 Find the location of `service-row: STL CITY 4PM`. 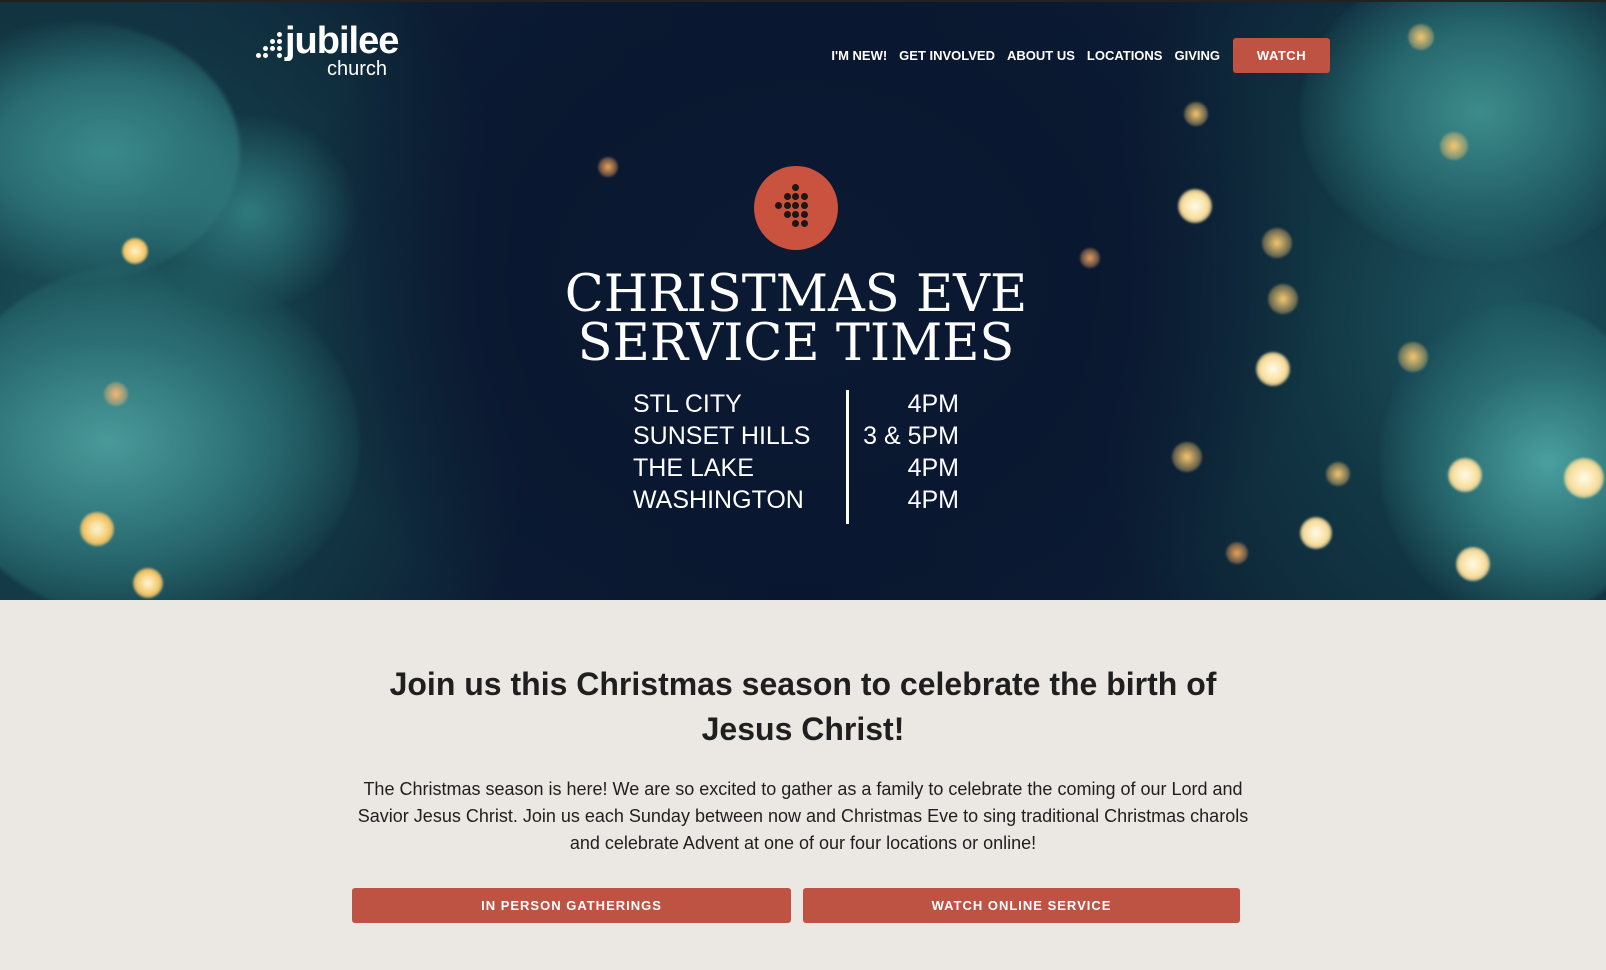

service-row: STL CITY 4PM is located at coordinates (799, 406).